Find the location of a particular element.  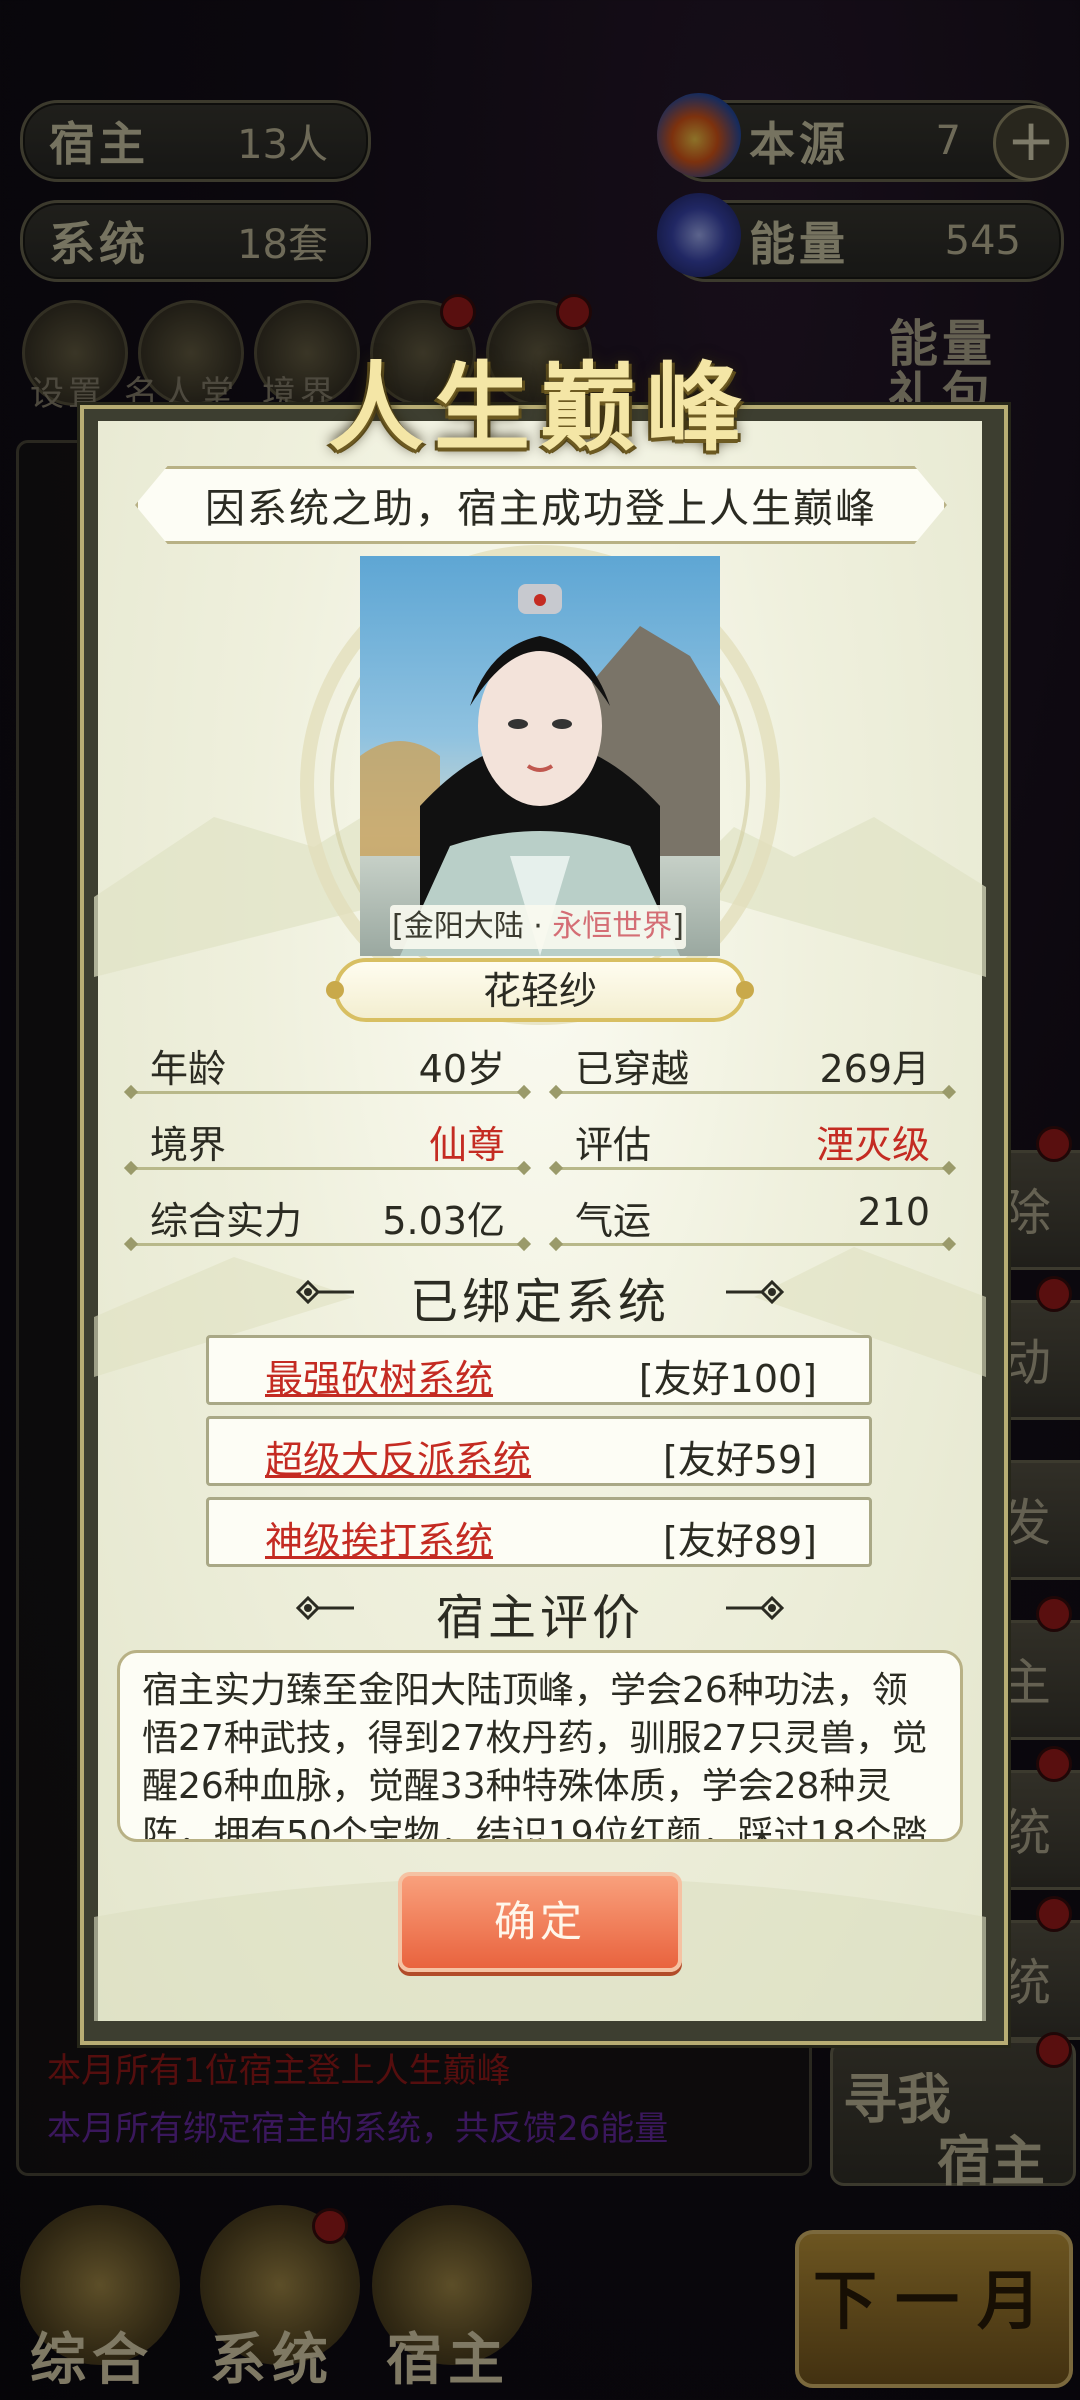

stat-value: 269月 is located at coordinates (874, 1069).